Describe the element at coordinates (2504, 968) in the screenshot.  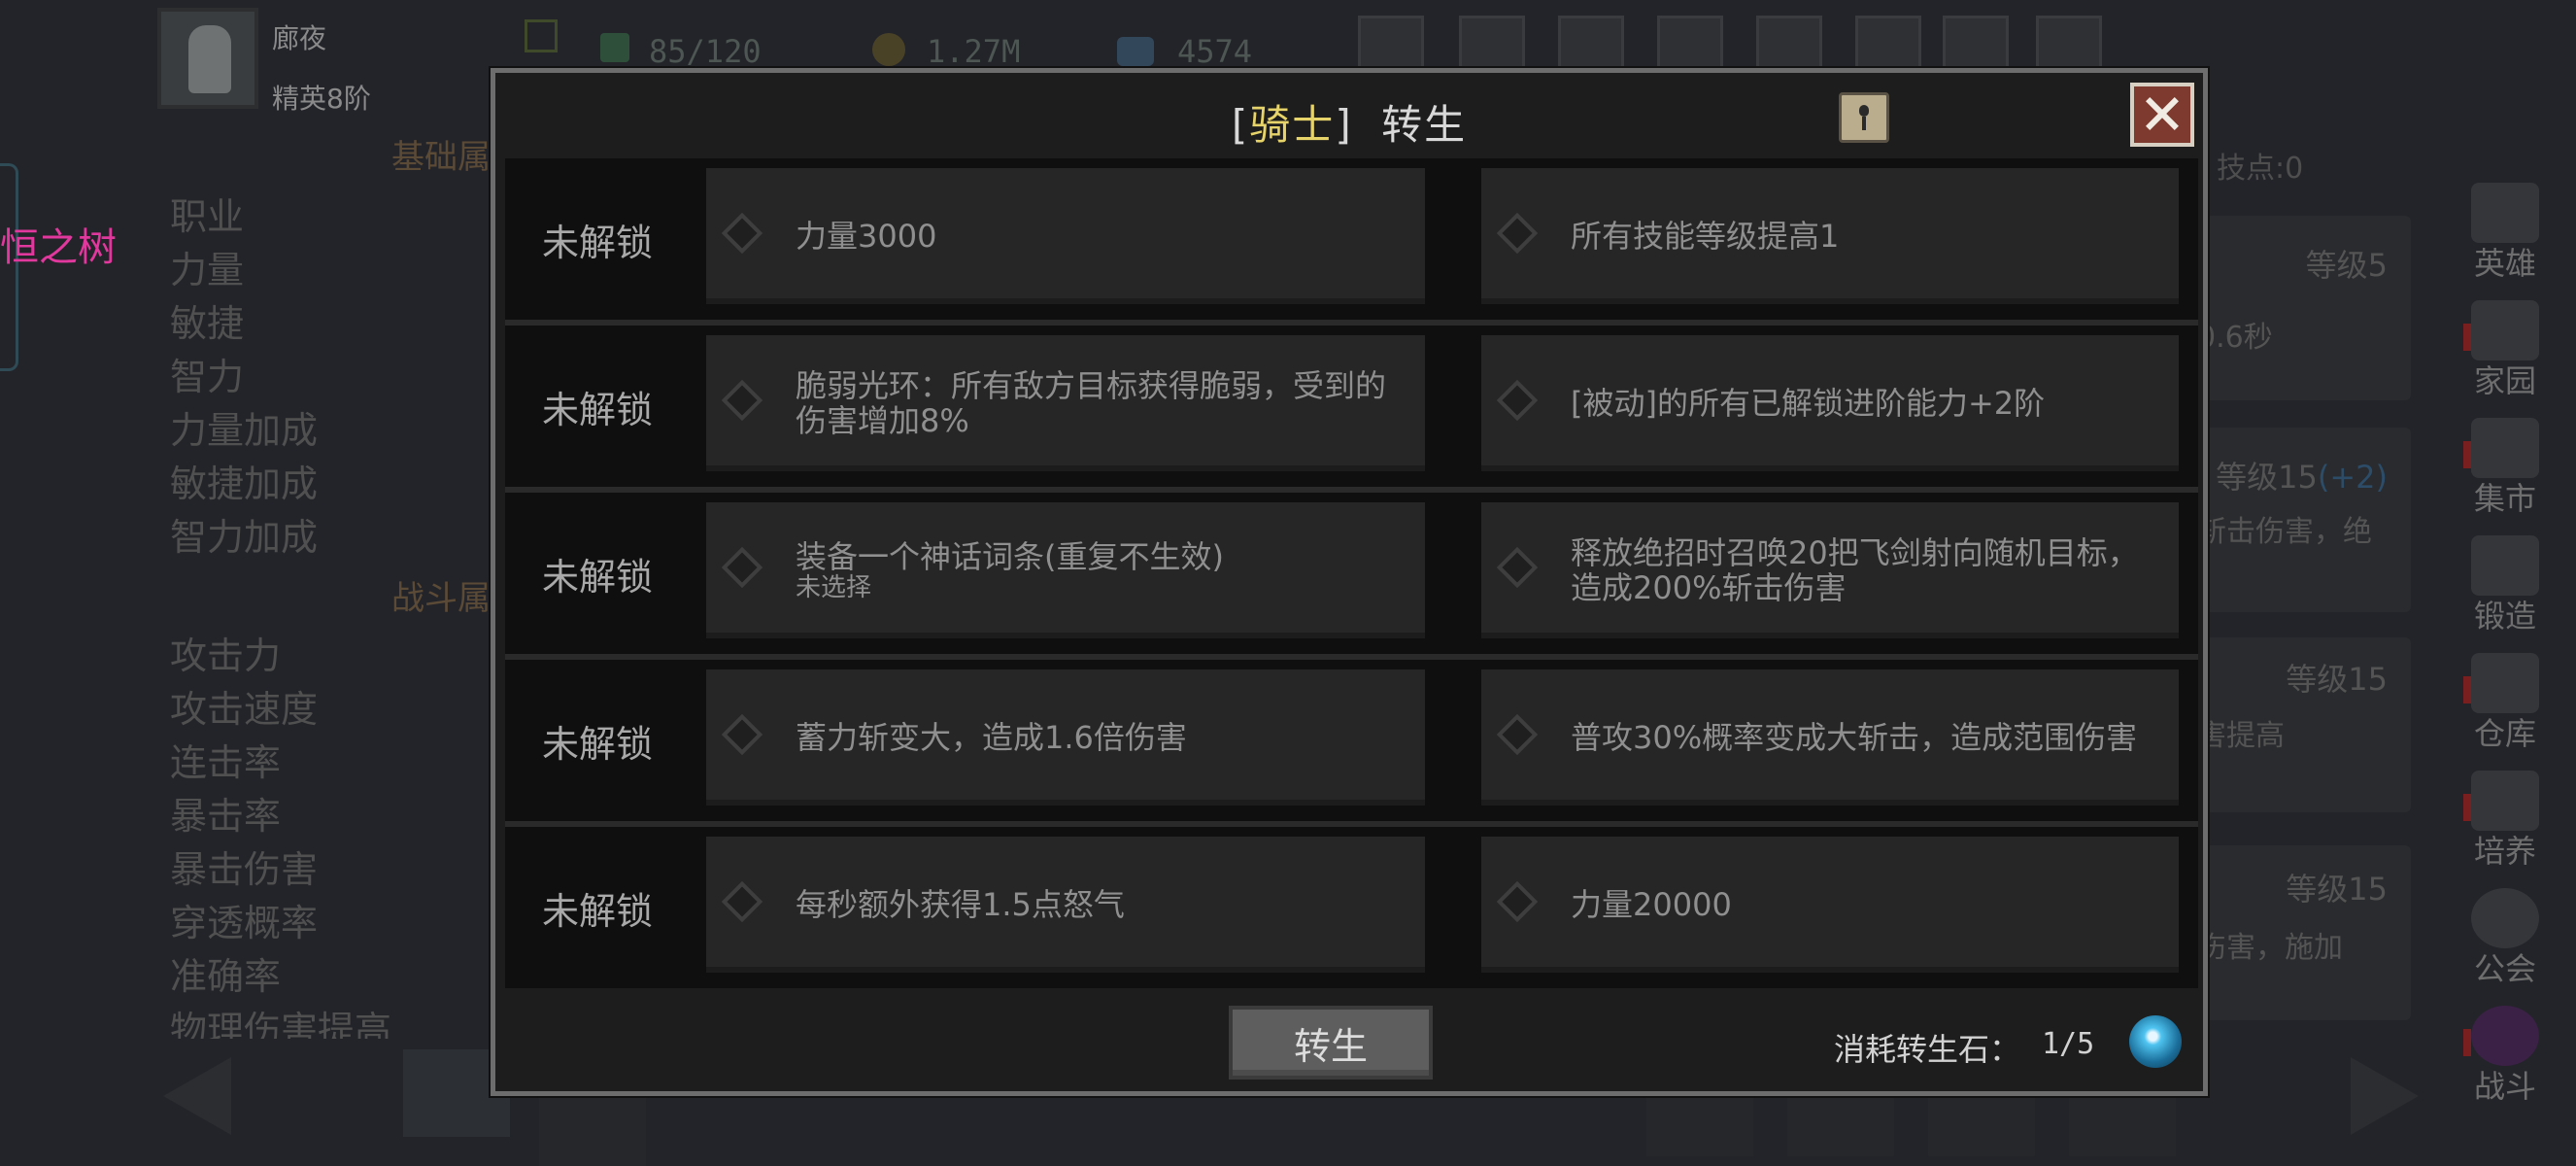
I see `nav-label: 公会` at that location.